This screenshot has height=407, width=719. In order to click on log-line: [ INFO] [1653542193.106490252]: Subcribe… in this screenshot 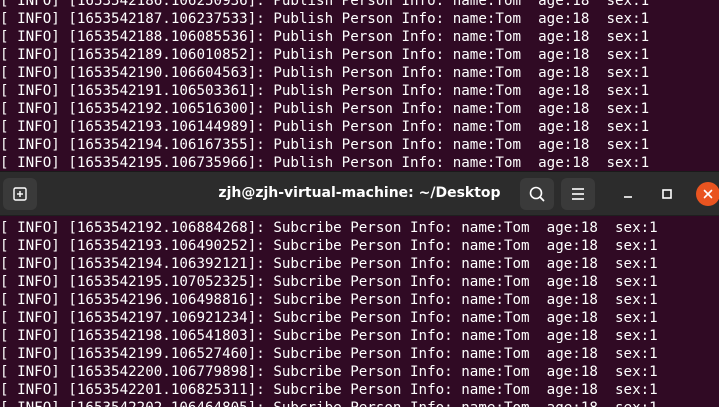, I will do `click(329, 246)`.